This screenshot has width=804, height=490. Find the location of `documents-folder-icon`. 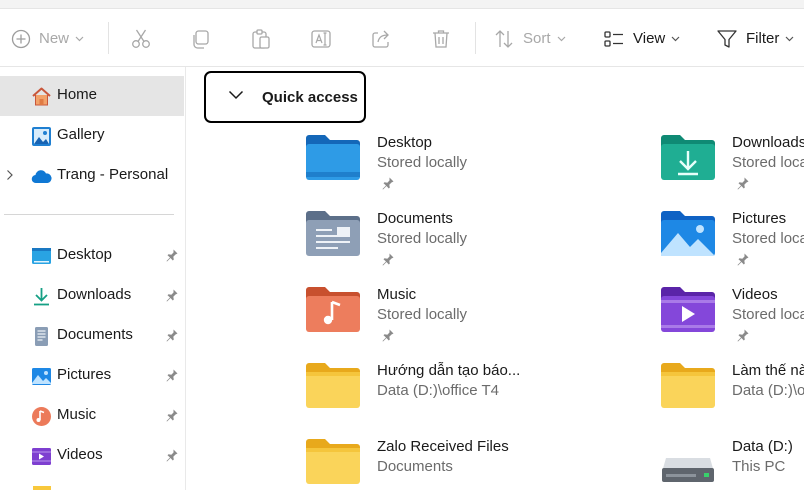

documents-folder-icon is located at coordinates (333, 233).